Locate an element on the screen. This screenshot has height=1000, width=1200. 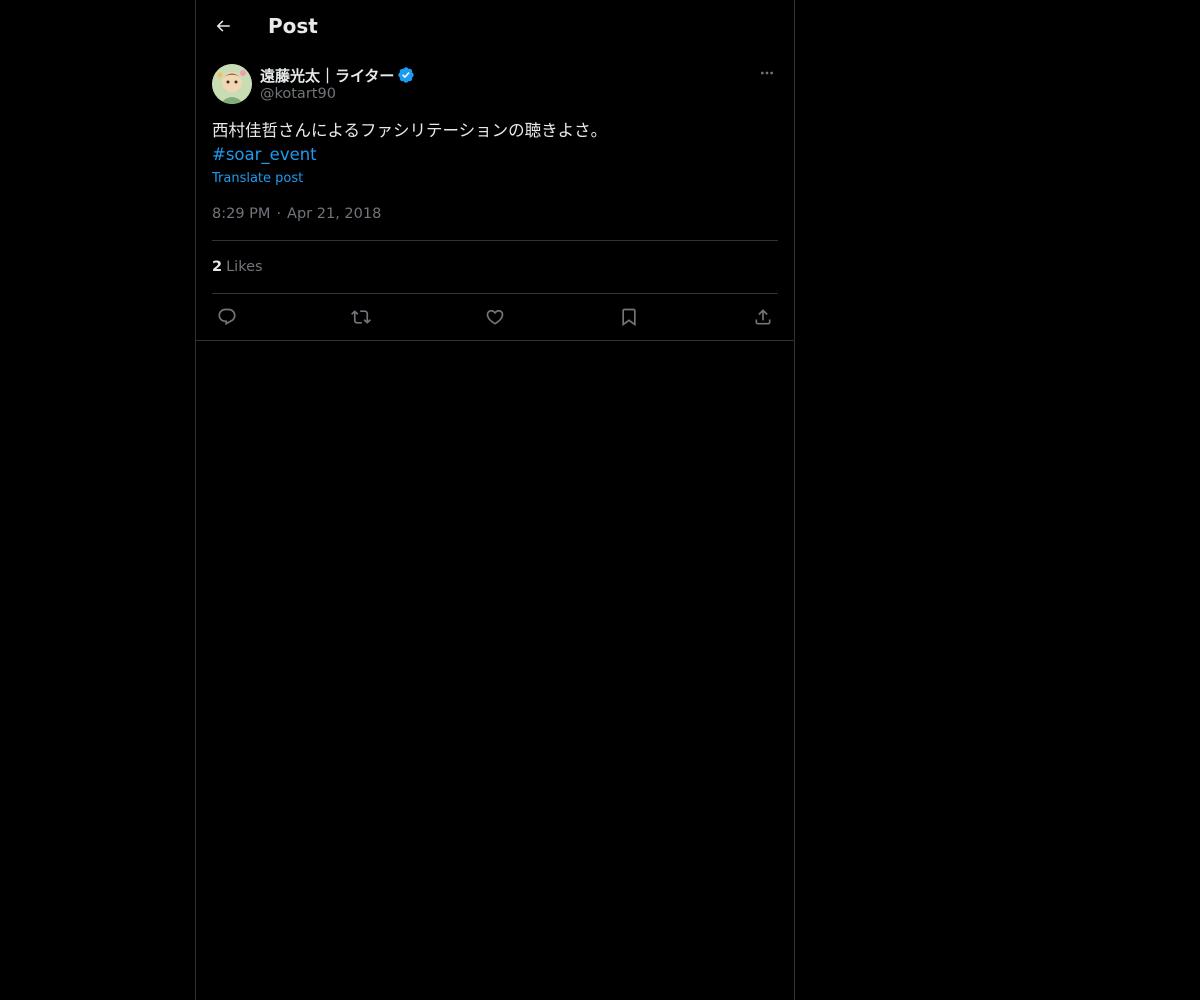
likes-count-link: 2 Likes is located at coordinates (237, 267).